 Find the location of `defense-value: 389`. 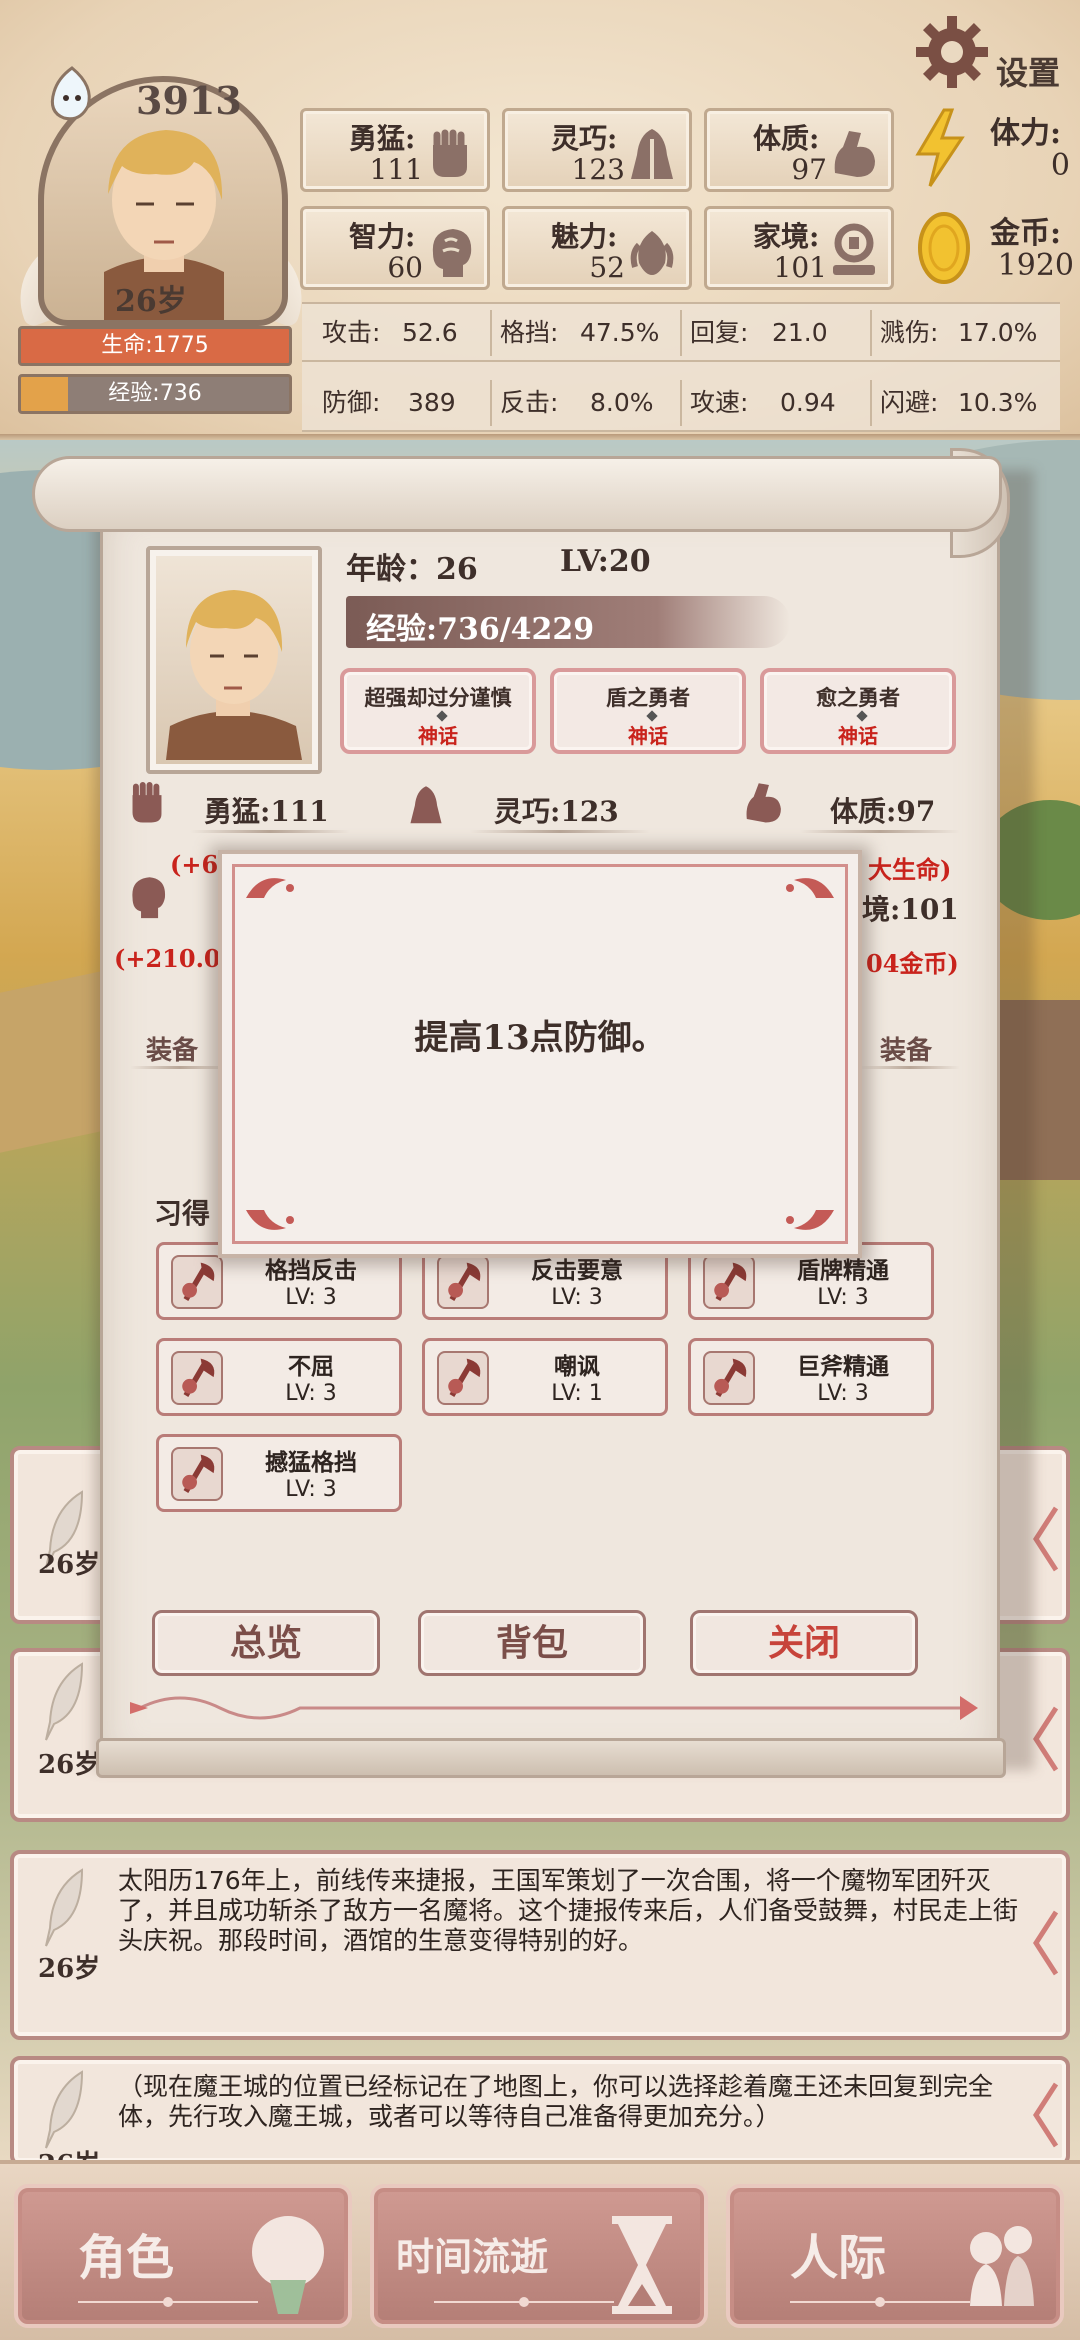

defense-value: 389 is located at coordinates (432, 402).